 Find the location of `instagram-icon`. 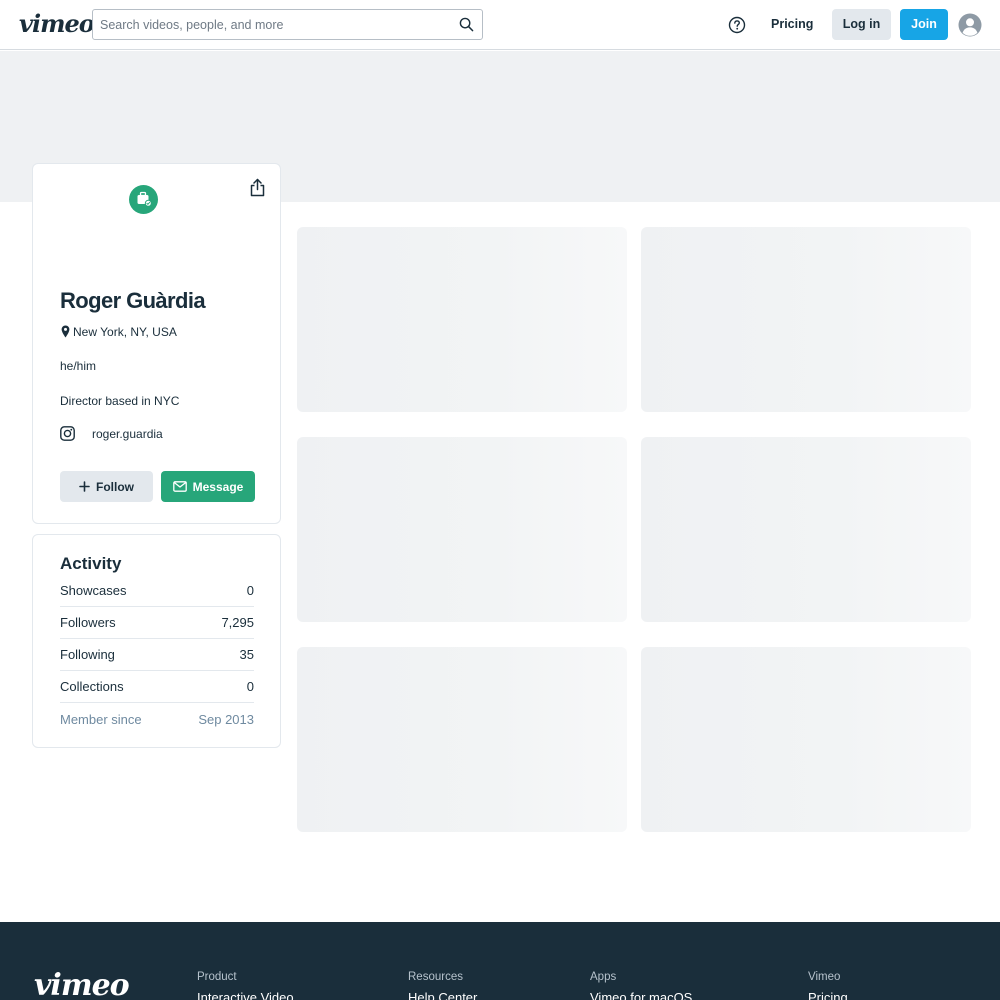

instagram-icon is located at coordinates (67, 433).